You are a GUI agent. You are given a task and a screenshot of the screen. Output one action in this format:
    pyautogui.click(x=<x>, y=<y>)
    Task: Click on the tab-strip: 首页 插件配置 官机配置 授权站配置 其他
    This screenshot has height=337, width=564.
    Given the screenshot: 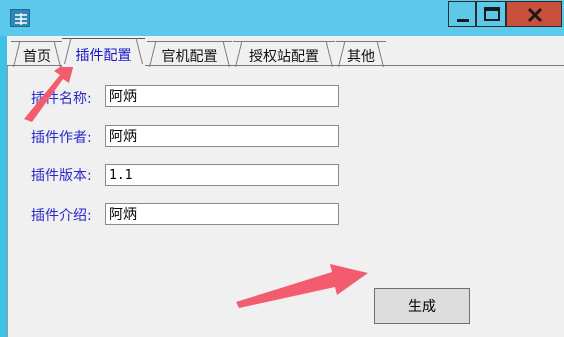 What is the action you would take?
    pyautogui.click(x=285, y=51)
    